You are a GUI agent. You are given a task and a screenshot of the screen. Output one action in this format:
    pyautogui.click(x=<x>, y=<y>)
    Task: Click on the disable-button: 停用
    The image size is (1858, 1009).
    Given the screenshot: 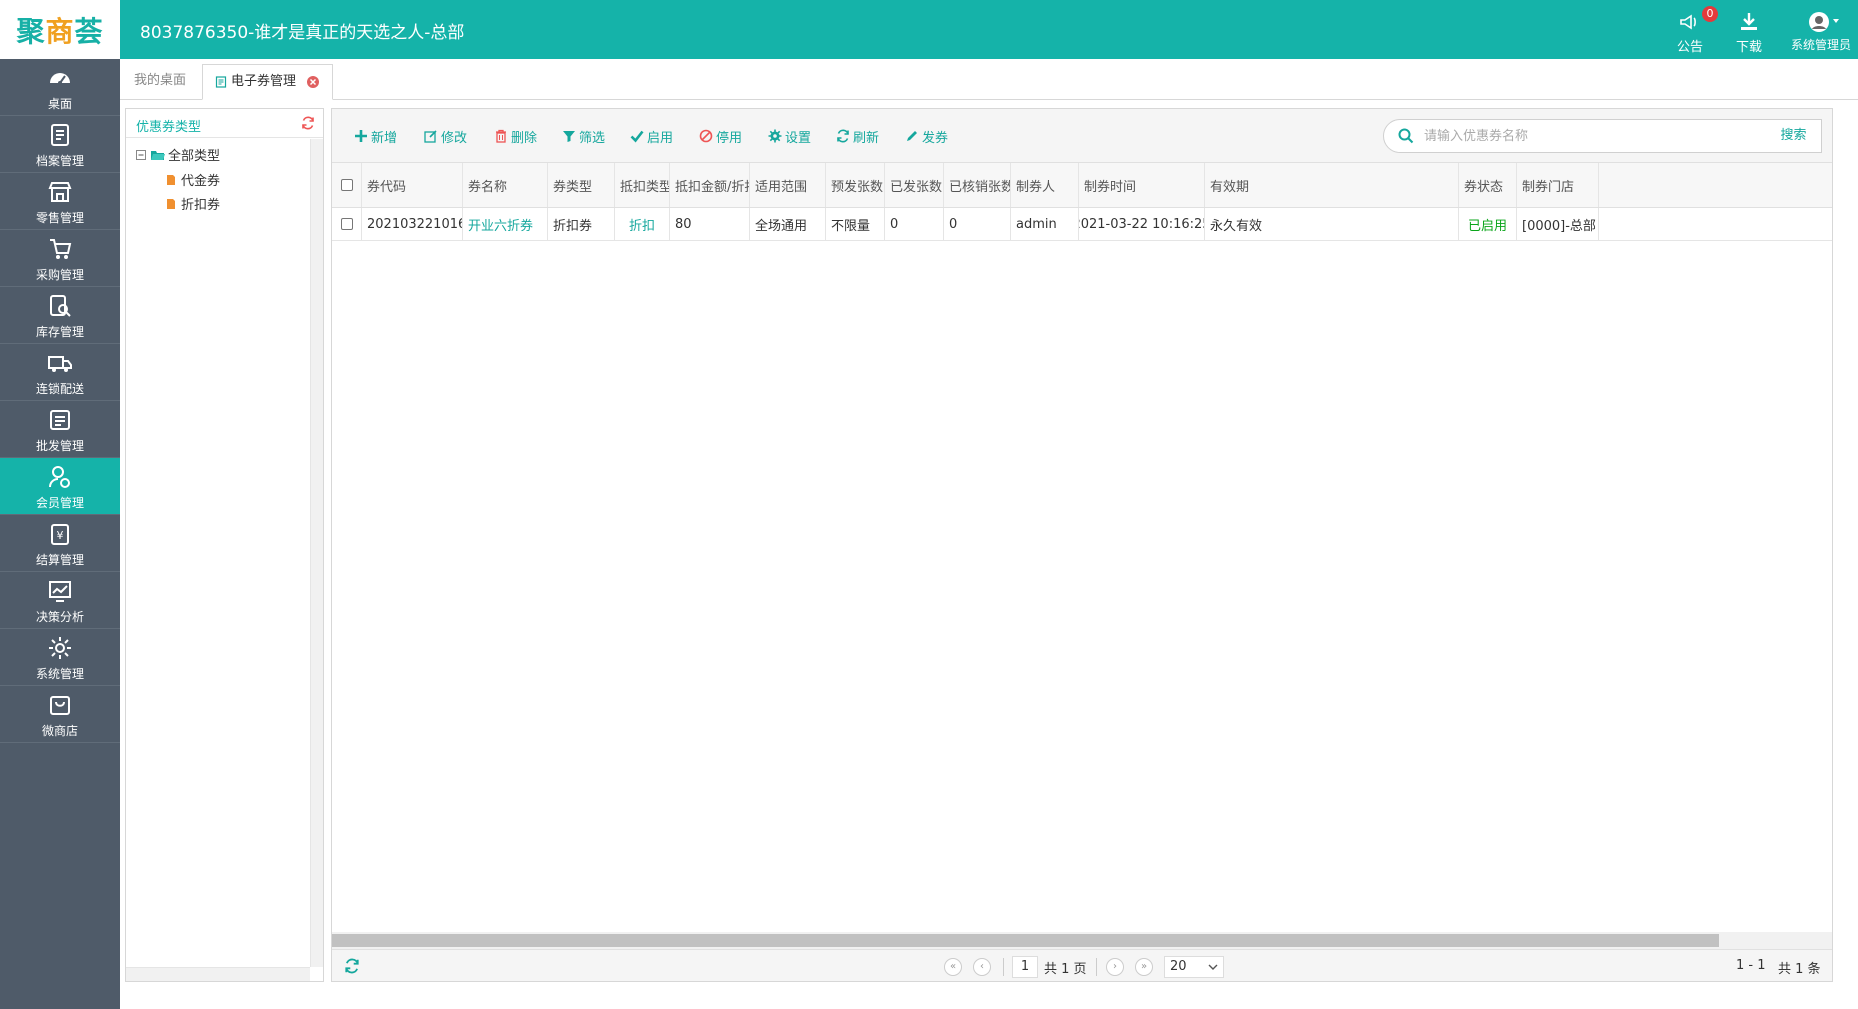 What is the action you would take?
    pyautogui.click(x=720, y=136)
    